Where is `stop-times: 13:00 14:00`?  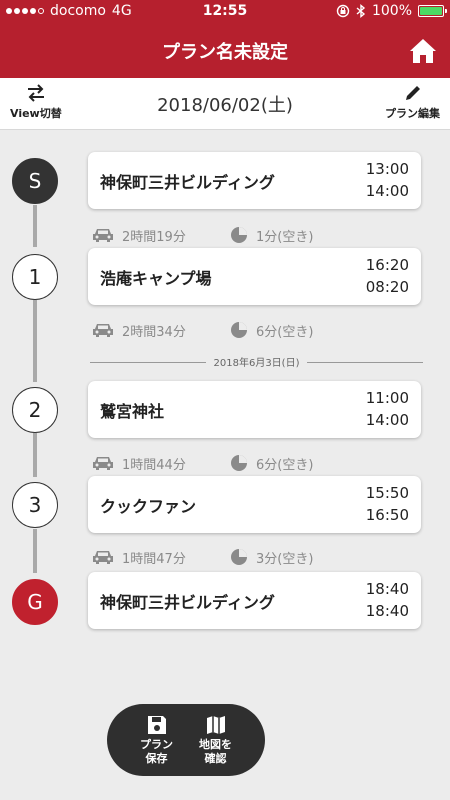 stop-times: 13:00 14:00 is located at coordinates (387, 180).